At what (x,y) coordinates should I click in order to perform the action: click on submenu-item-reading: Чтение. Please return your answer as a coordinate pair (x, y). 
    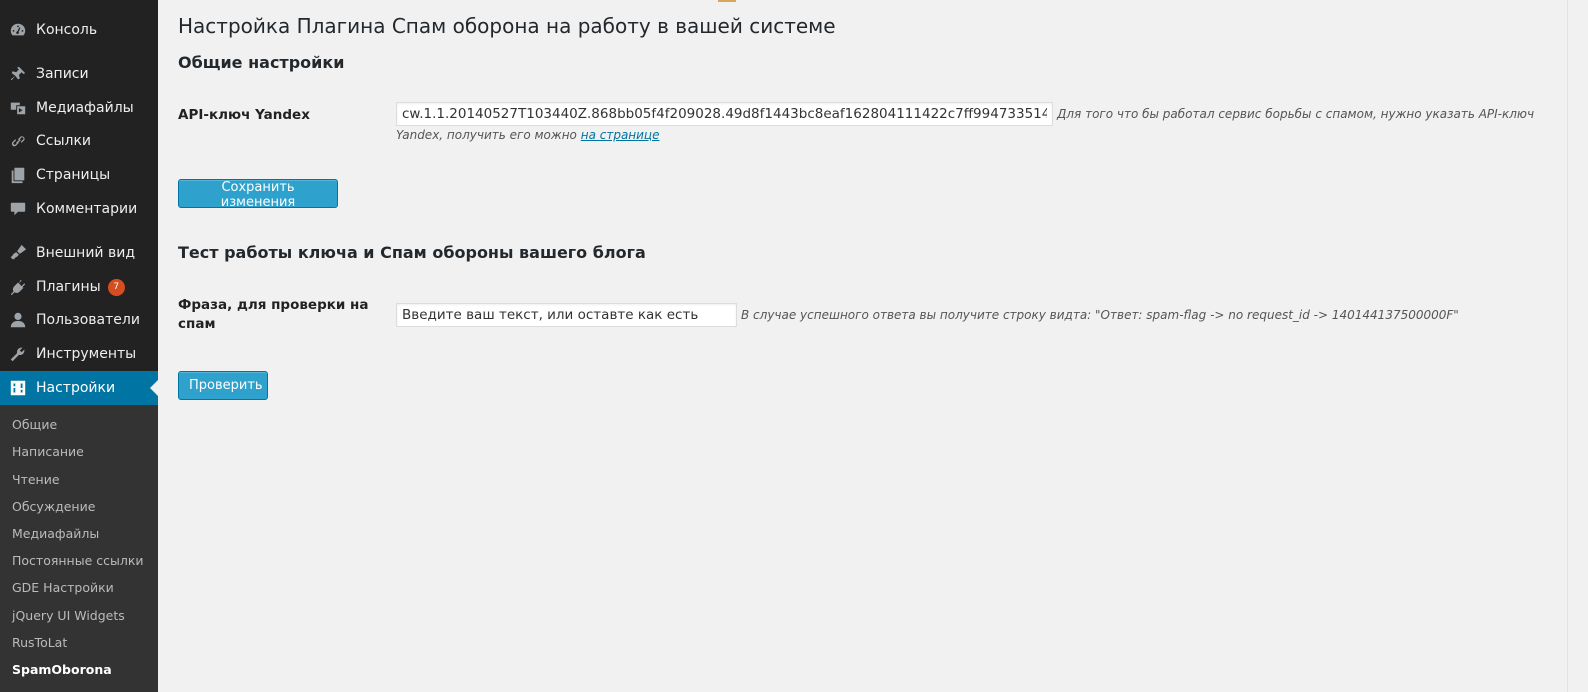
    Looking at the image, I should click on (36, 479).